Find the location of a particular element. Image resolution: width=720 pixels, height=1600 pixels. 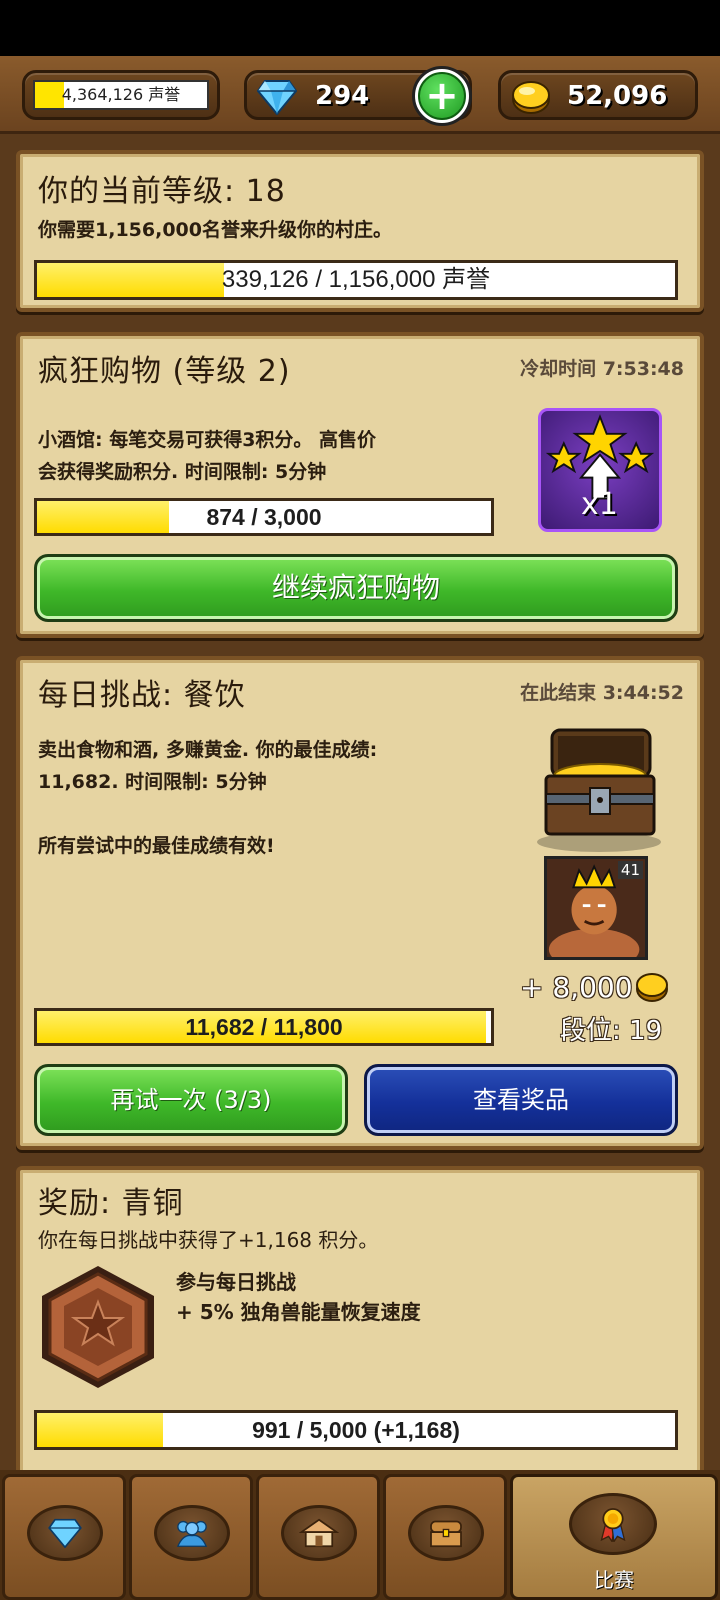

prestige-counter: 4,364,126 声誉 is located at coordinates (121, 95).